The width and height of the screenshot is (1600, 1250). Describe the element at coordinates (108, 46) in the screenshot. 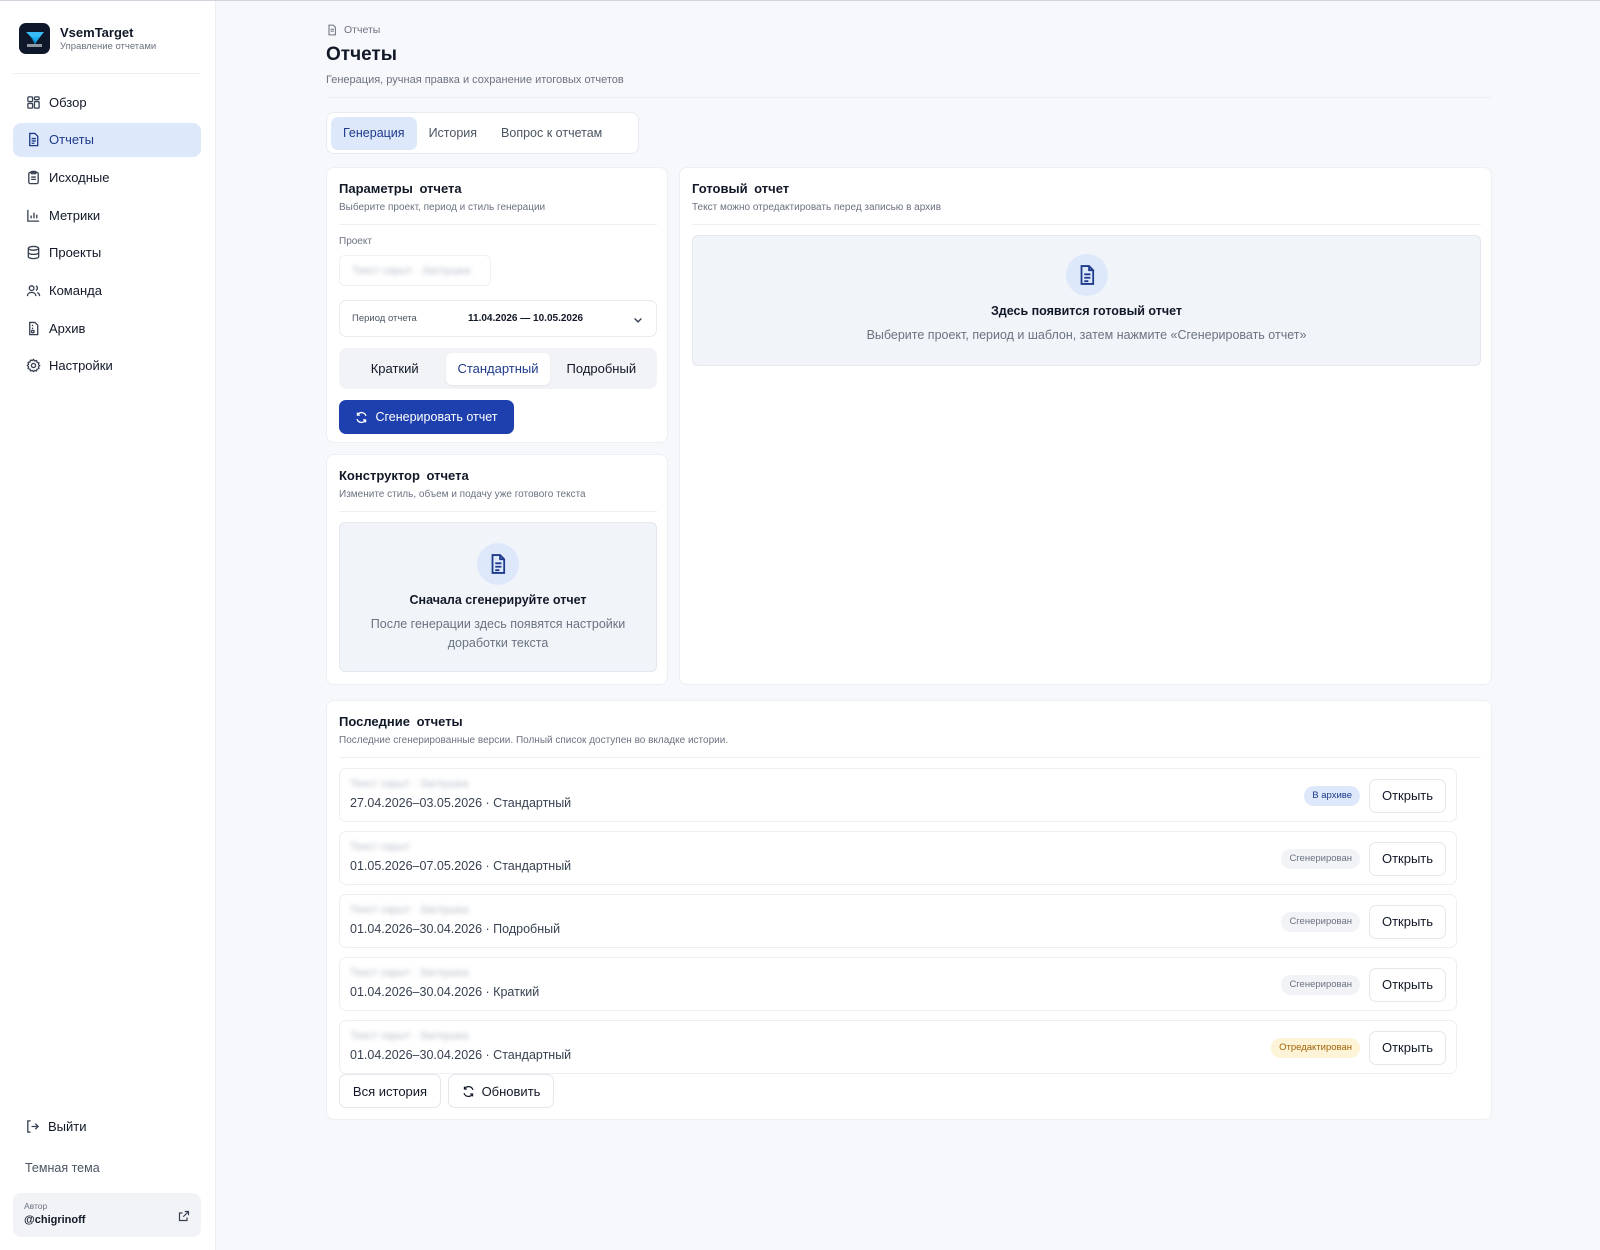

I see `app-subtitle: Управление отчетами` at that location.